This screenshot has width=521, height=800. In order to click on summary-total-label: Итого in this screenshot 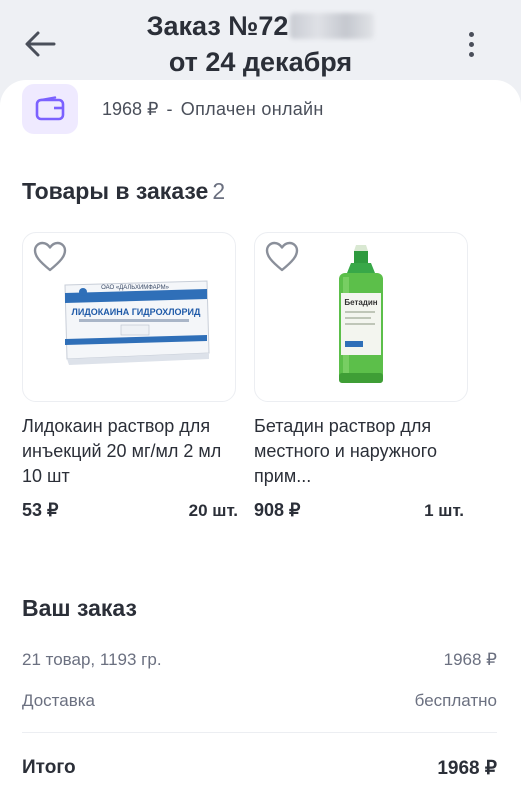, I will do `click(49, 767)`.